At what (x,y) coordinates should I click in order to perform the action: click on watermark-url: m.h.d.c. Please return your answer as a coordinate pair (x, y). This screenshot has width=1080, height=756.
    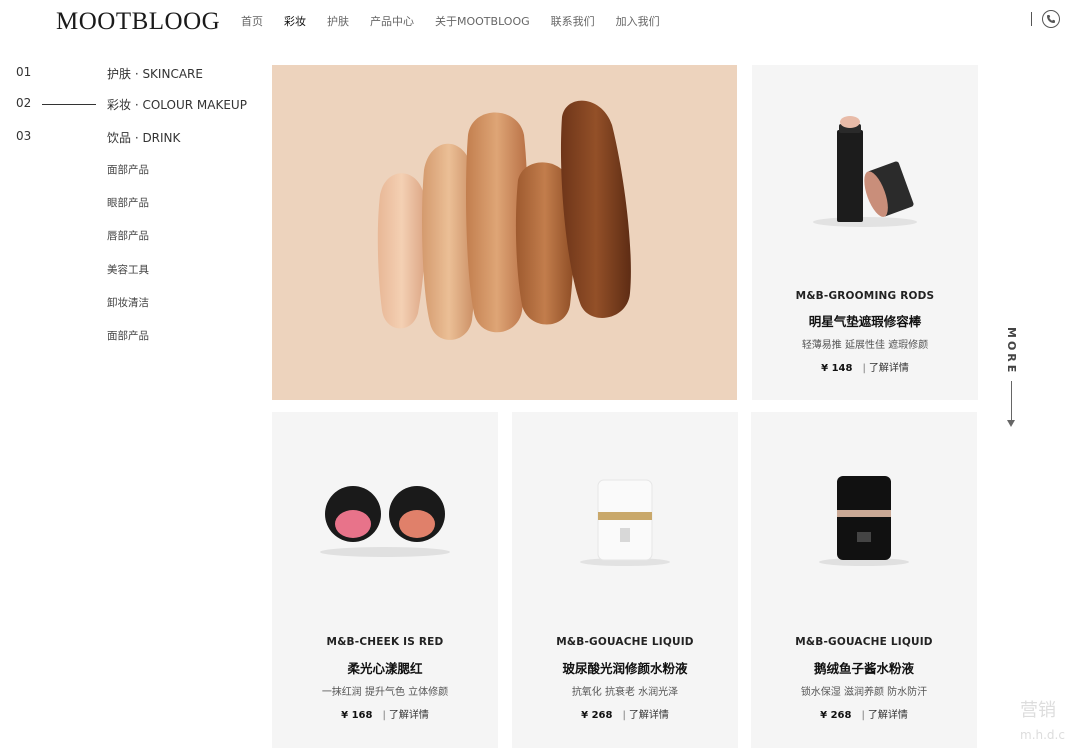
    Looking at the image, I should click on (1042, 735).